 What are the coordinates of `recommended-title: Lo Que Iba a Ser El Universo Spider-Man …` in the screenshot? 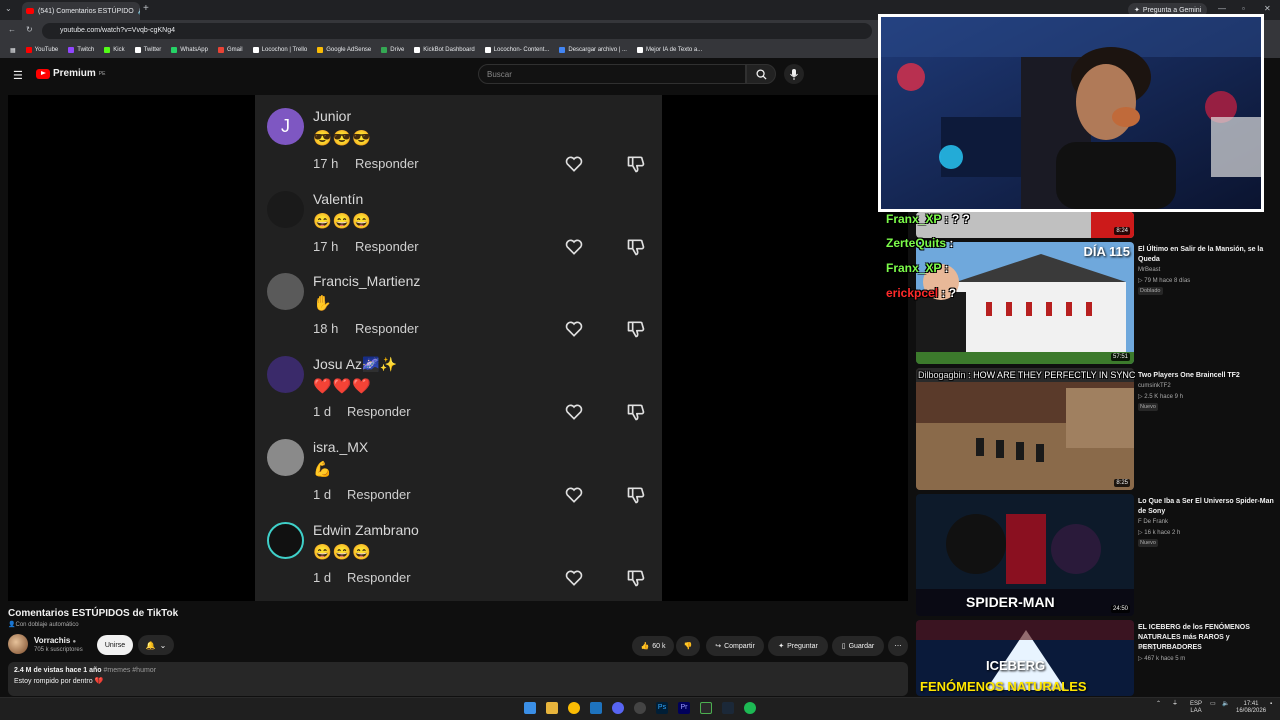 It's located at (1208, 507).